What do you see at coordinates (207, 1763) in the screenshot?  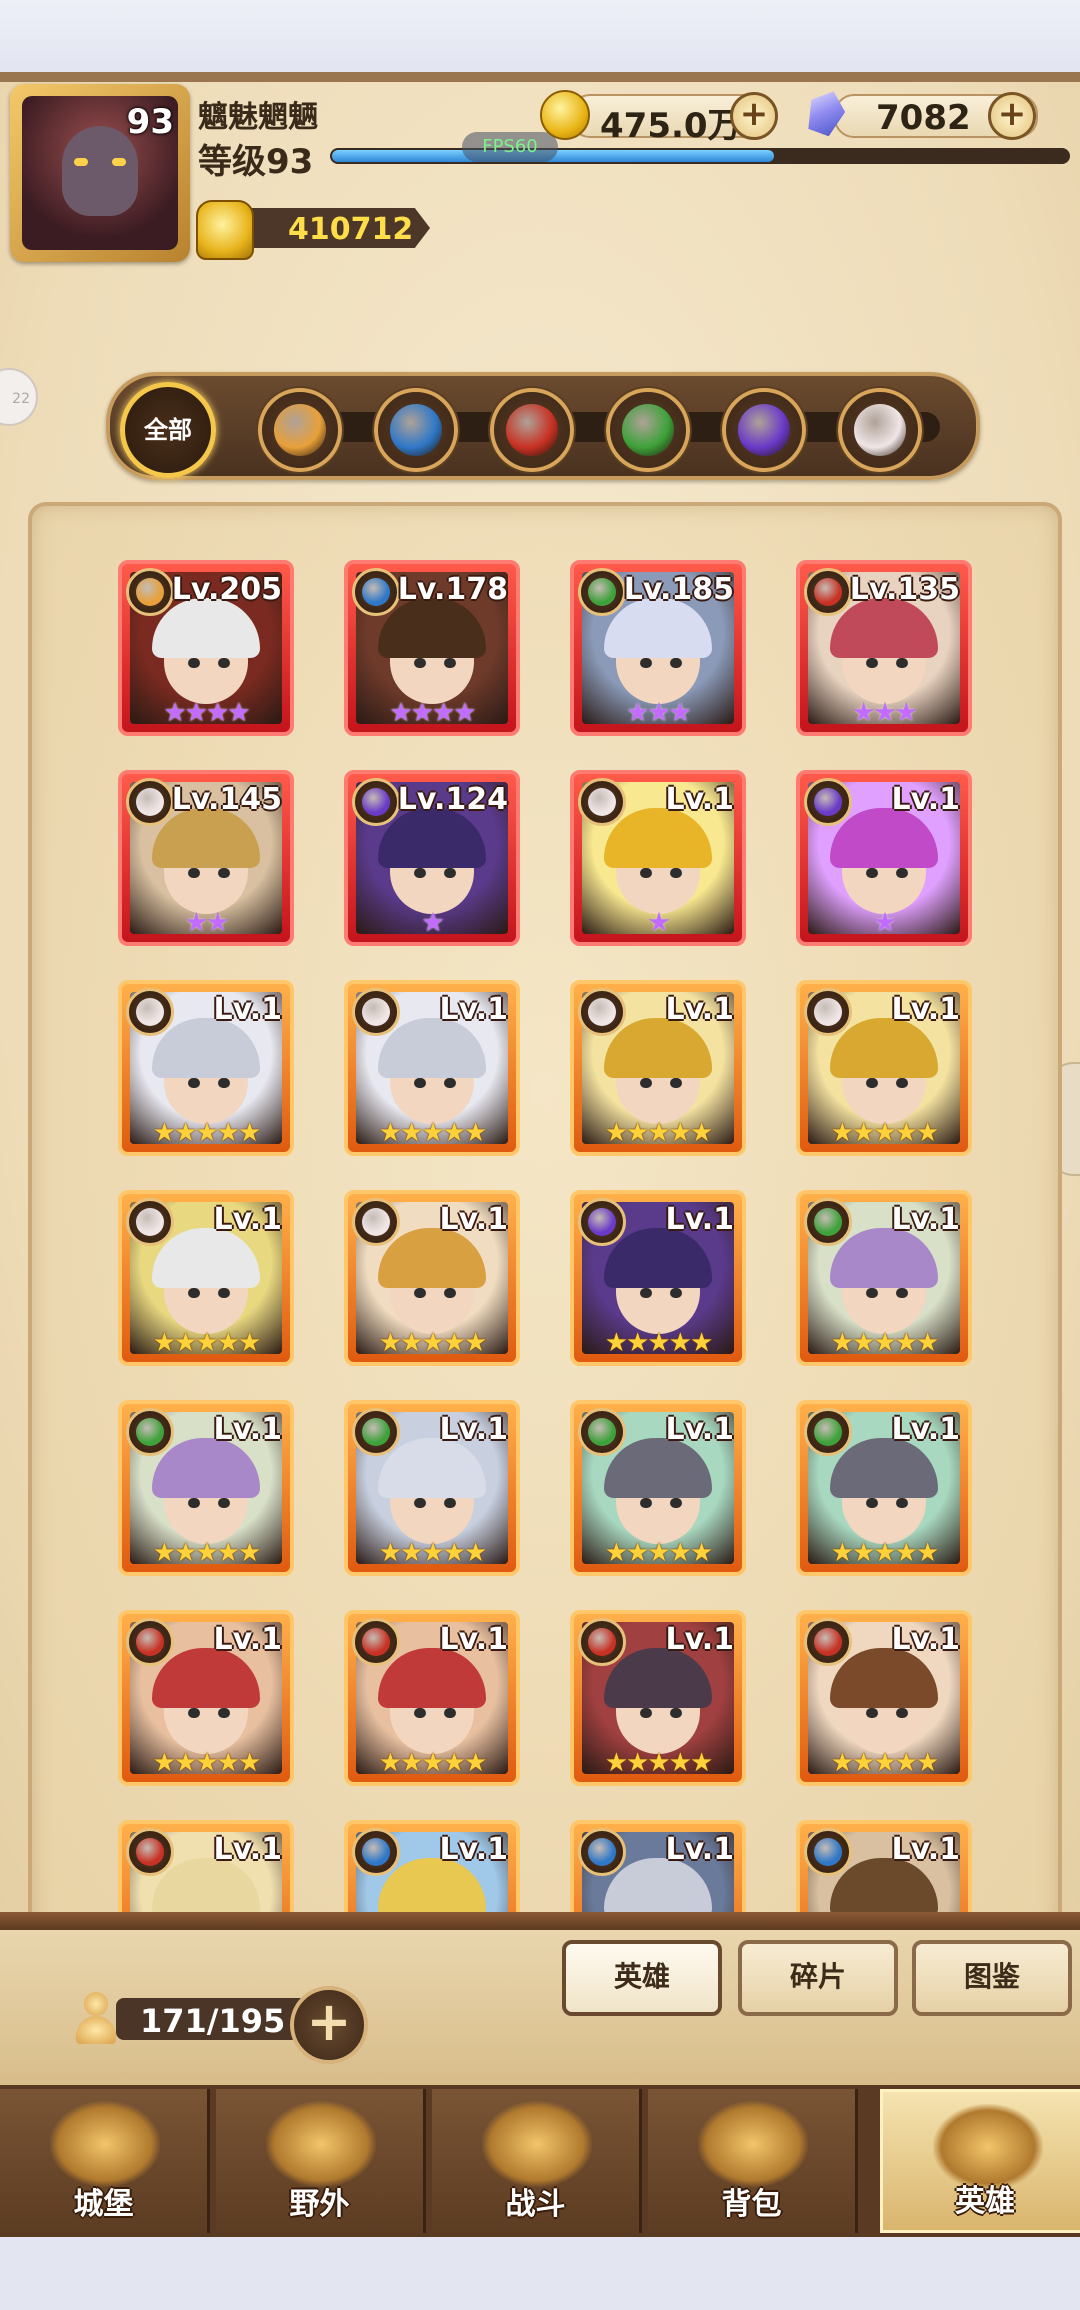 I see `hero-stars: ★★★★★` at bounding box center [207, 1763].